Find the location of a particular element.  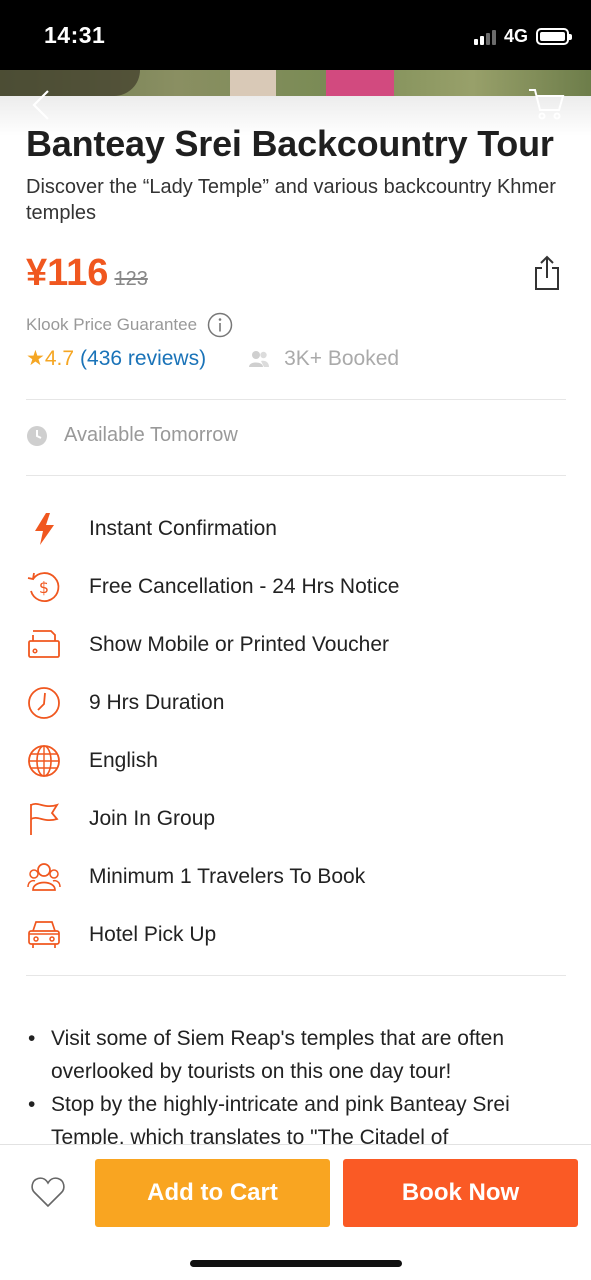

status-indicators: 4G is located at coordinates (522, 36).